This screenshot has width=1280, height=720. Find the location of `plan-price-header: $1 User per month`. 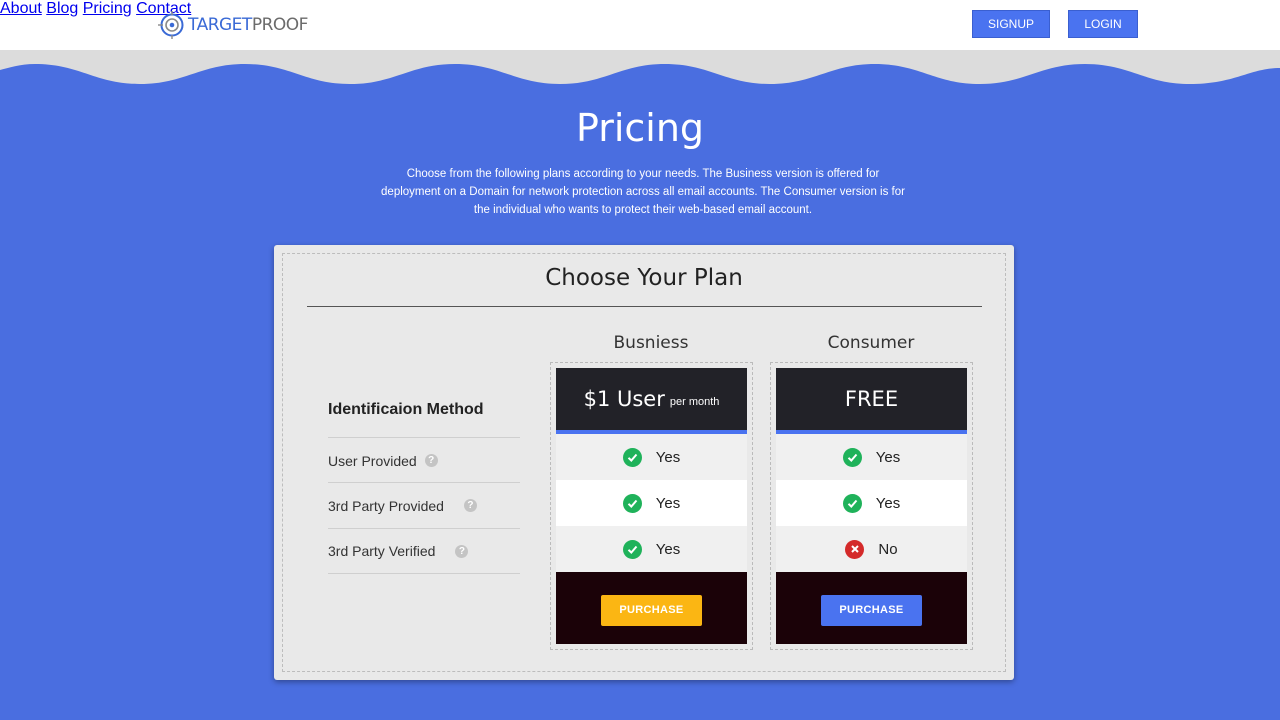

plan-price-header: $1 User per month is located at coordinates (651, 401).